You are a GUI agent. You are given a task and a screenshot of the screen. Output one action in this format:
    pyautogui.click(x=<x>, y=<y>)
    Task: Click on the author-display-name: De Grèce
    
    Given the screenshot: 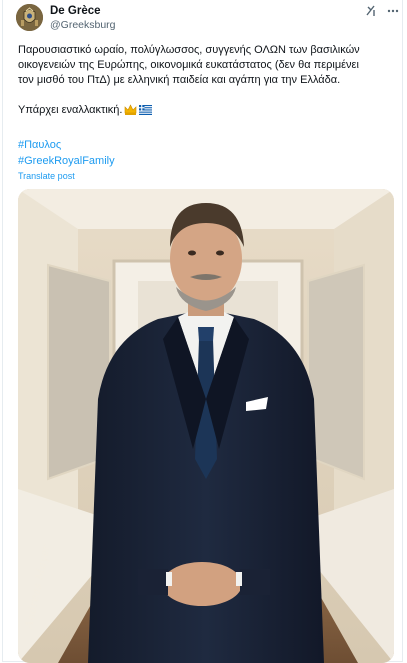 What is the action you would take?
    pyautogui.click(x=75, y=11)
    